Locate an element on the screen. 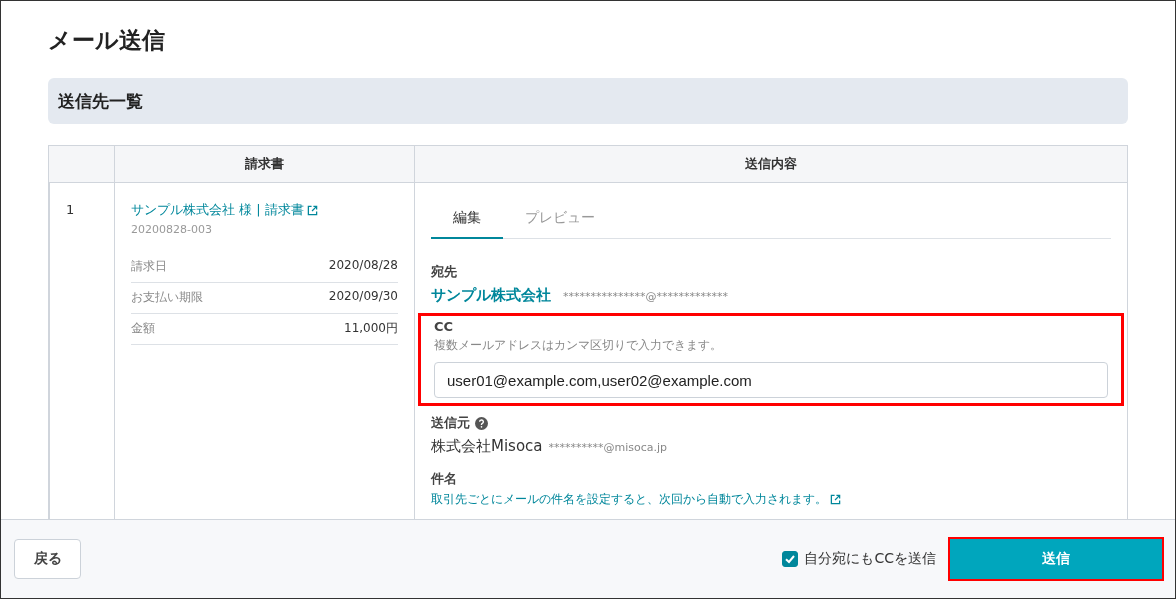 This screenshot has height=599, width=1176. send-button: 送信 is located at coordinates (1056, 559).